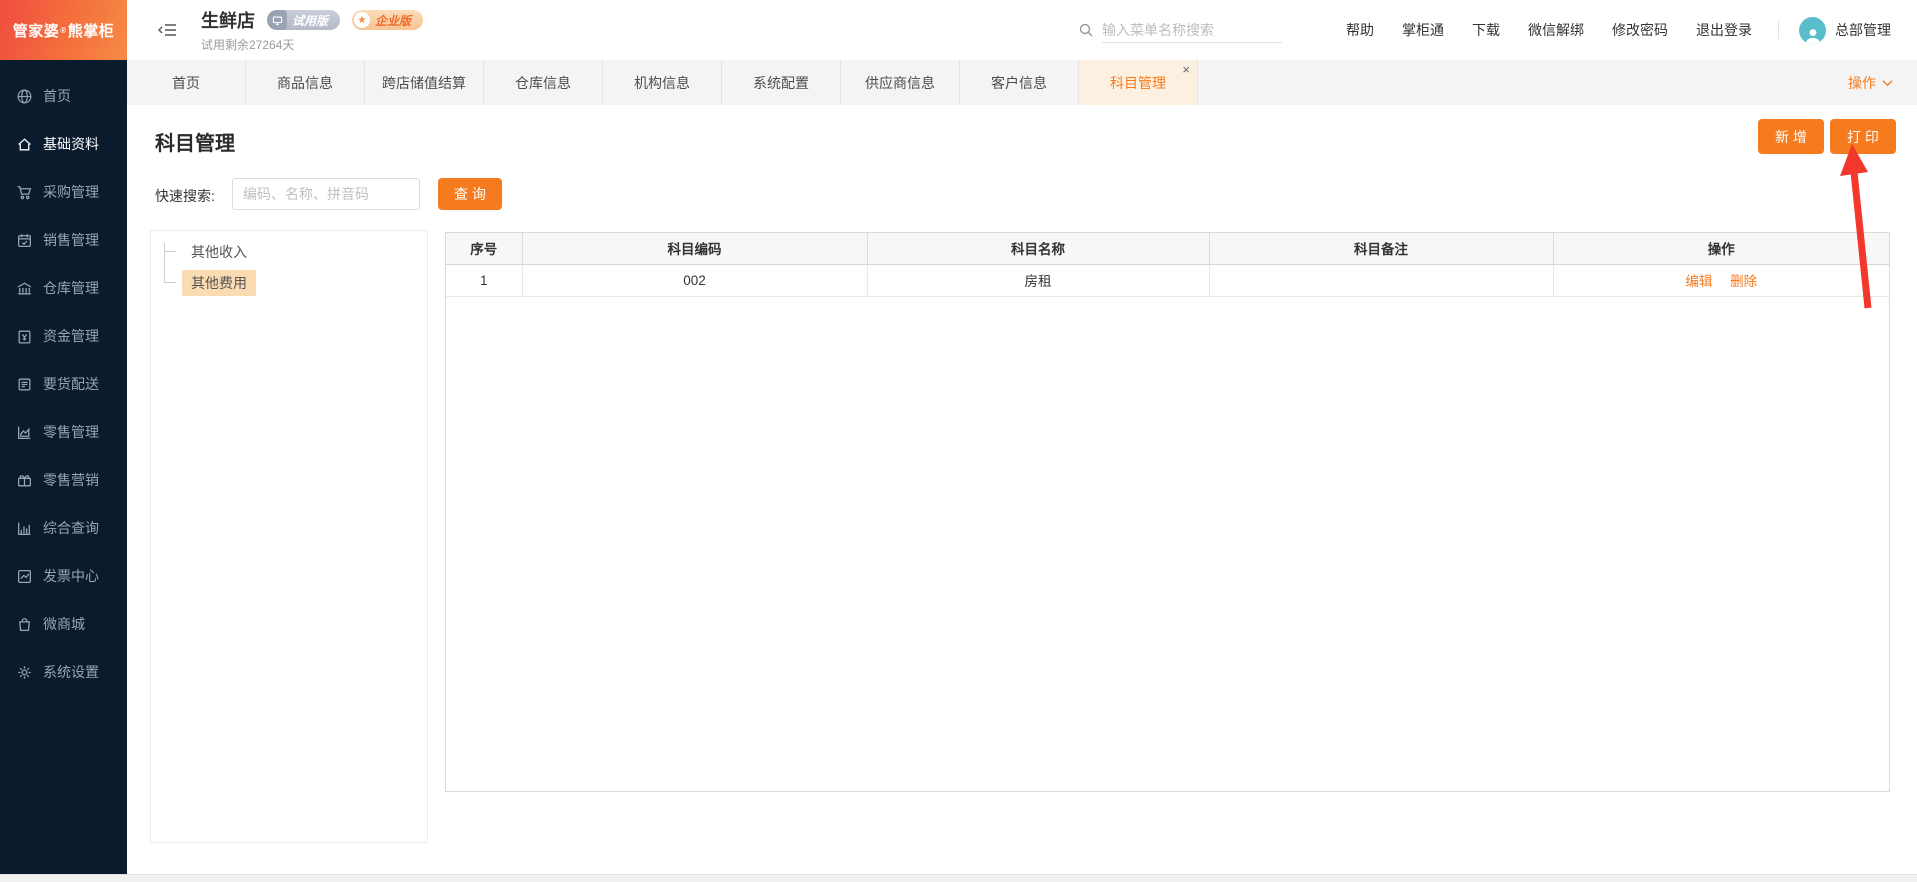  I want to click on trial-remaining-text: 试用剩余27264天, so click(248, 45).